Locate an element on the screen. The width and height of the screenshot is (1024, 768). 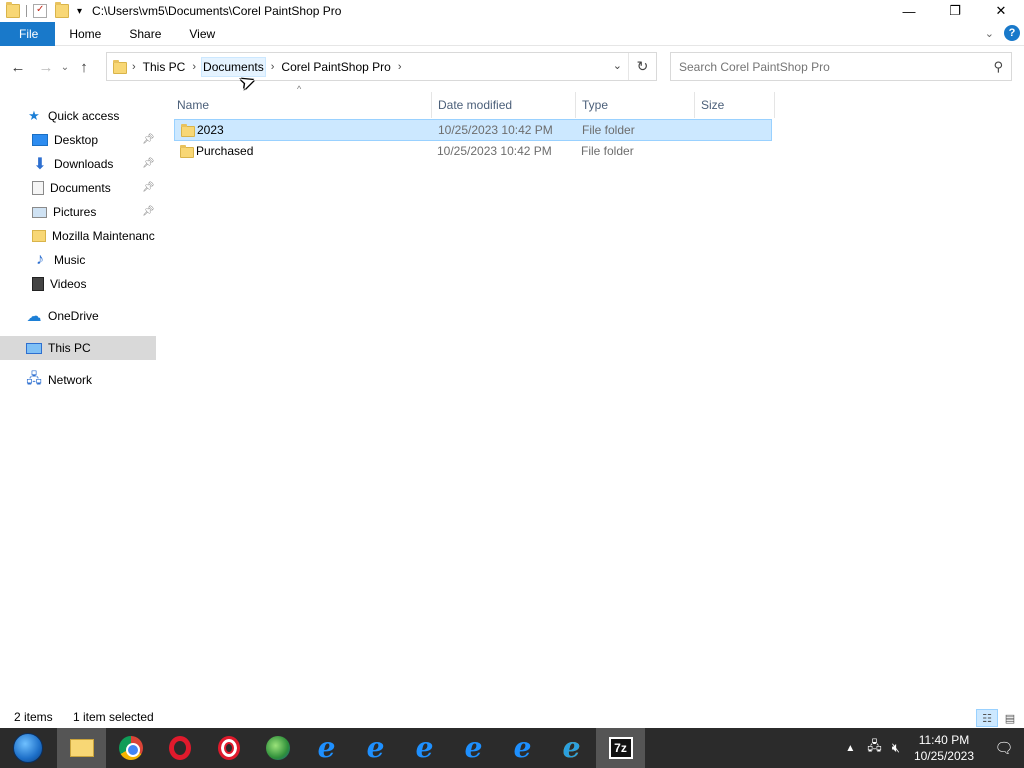
taskbar-ie-1: e is located at coordinates (326, 748).